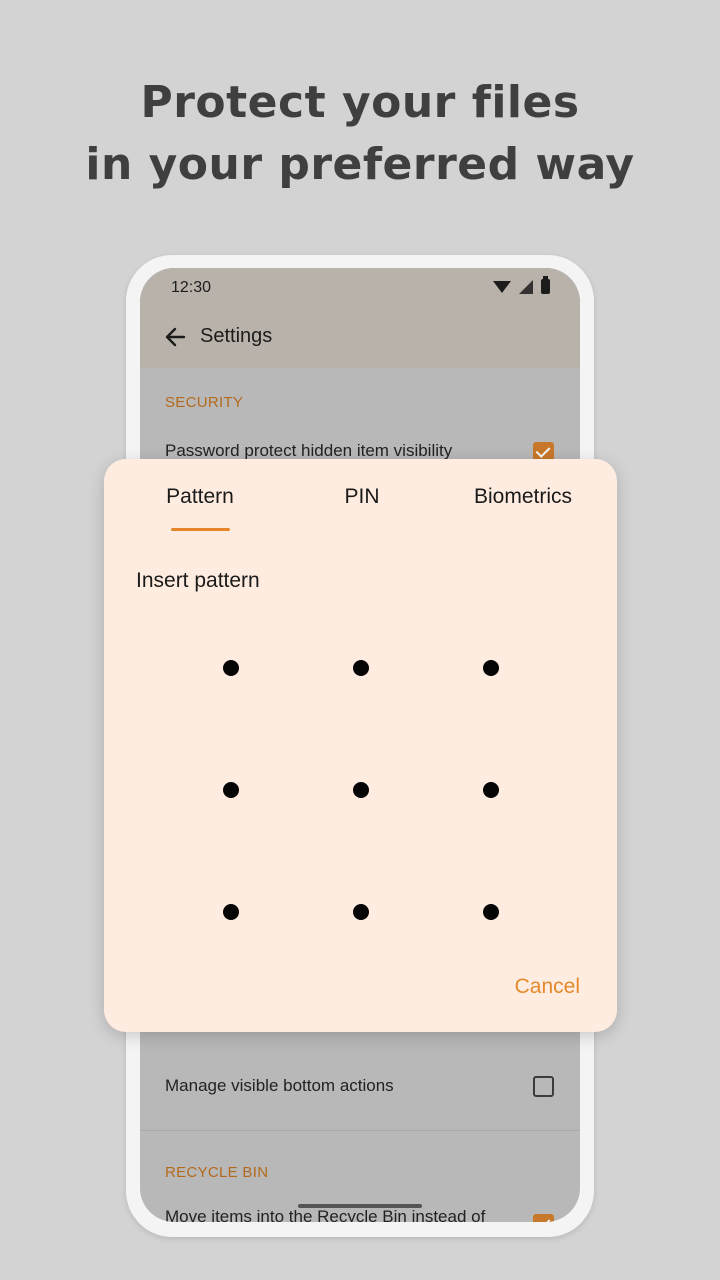 The height and width of the screenshot is (1280, 720). What do you see at coordinates (547, 987) in the screenshot?
I see `cancel-button: Cancel` at bounding box center [547, 987].